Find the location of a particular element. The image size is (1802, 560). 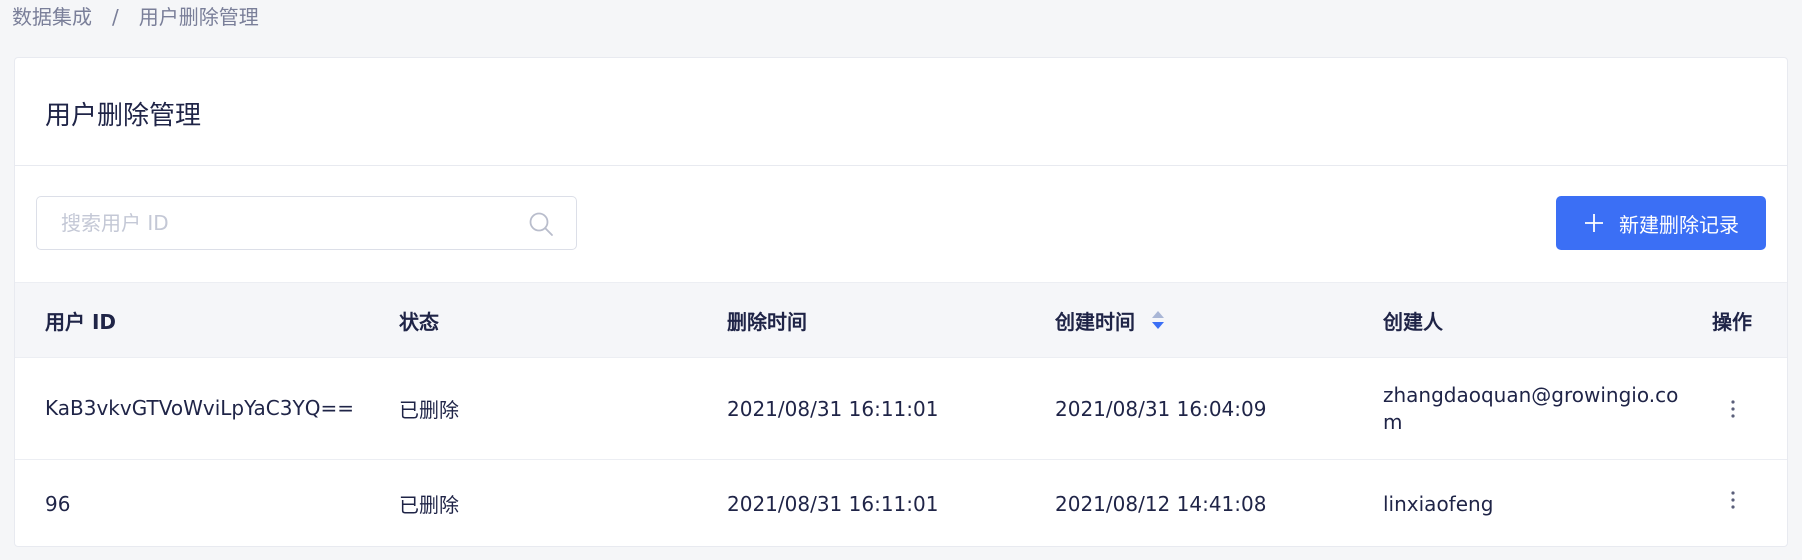

breadcrumb-current: 用户删除管理 is located at coordinates (198, 17).